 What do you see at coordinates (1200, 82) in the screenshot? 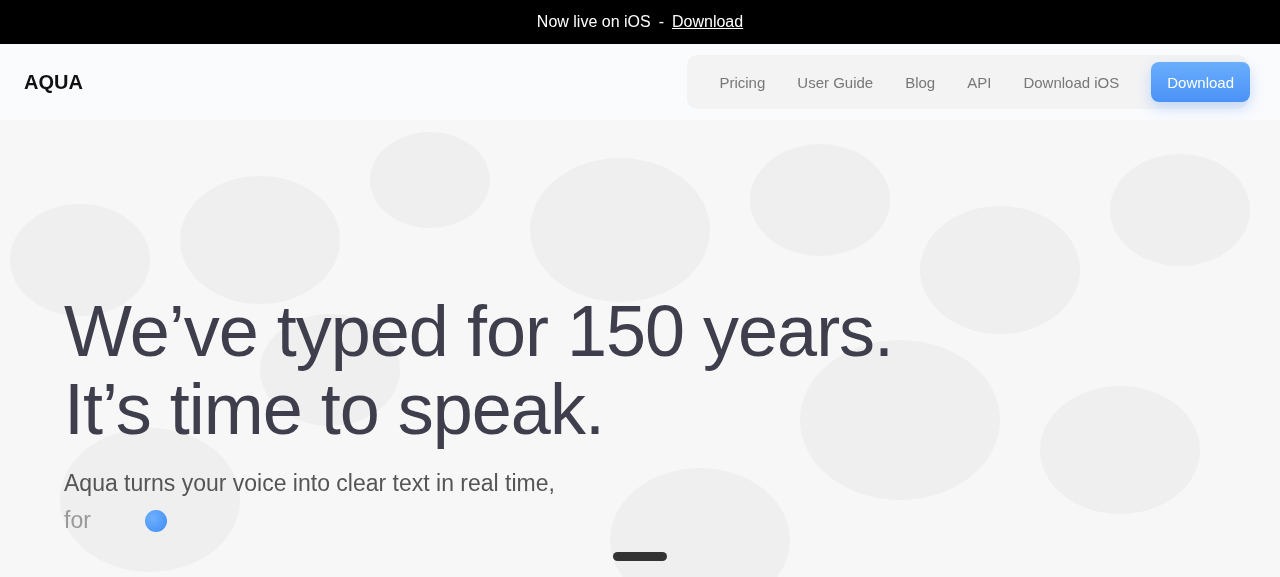
I see `download-button: Download` at bounding box center [1200, 82].